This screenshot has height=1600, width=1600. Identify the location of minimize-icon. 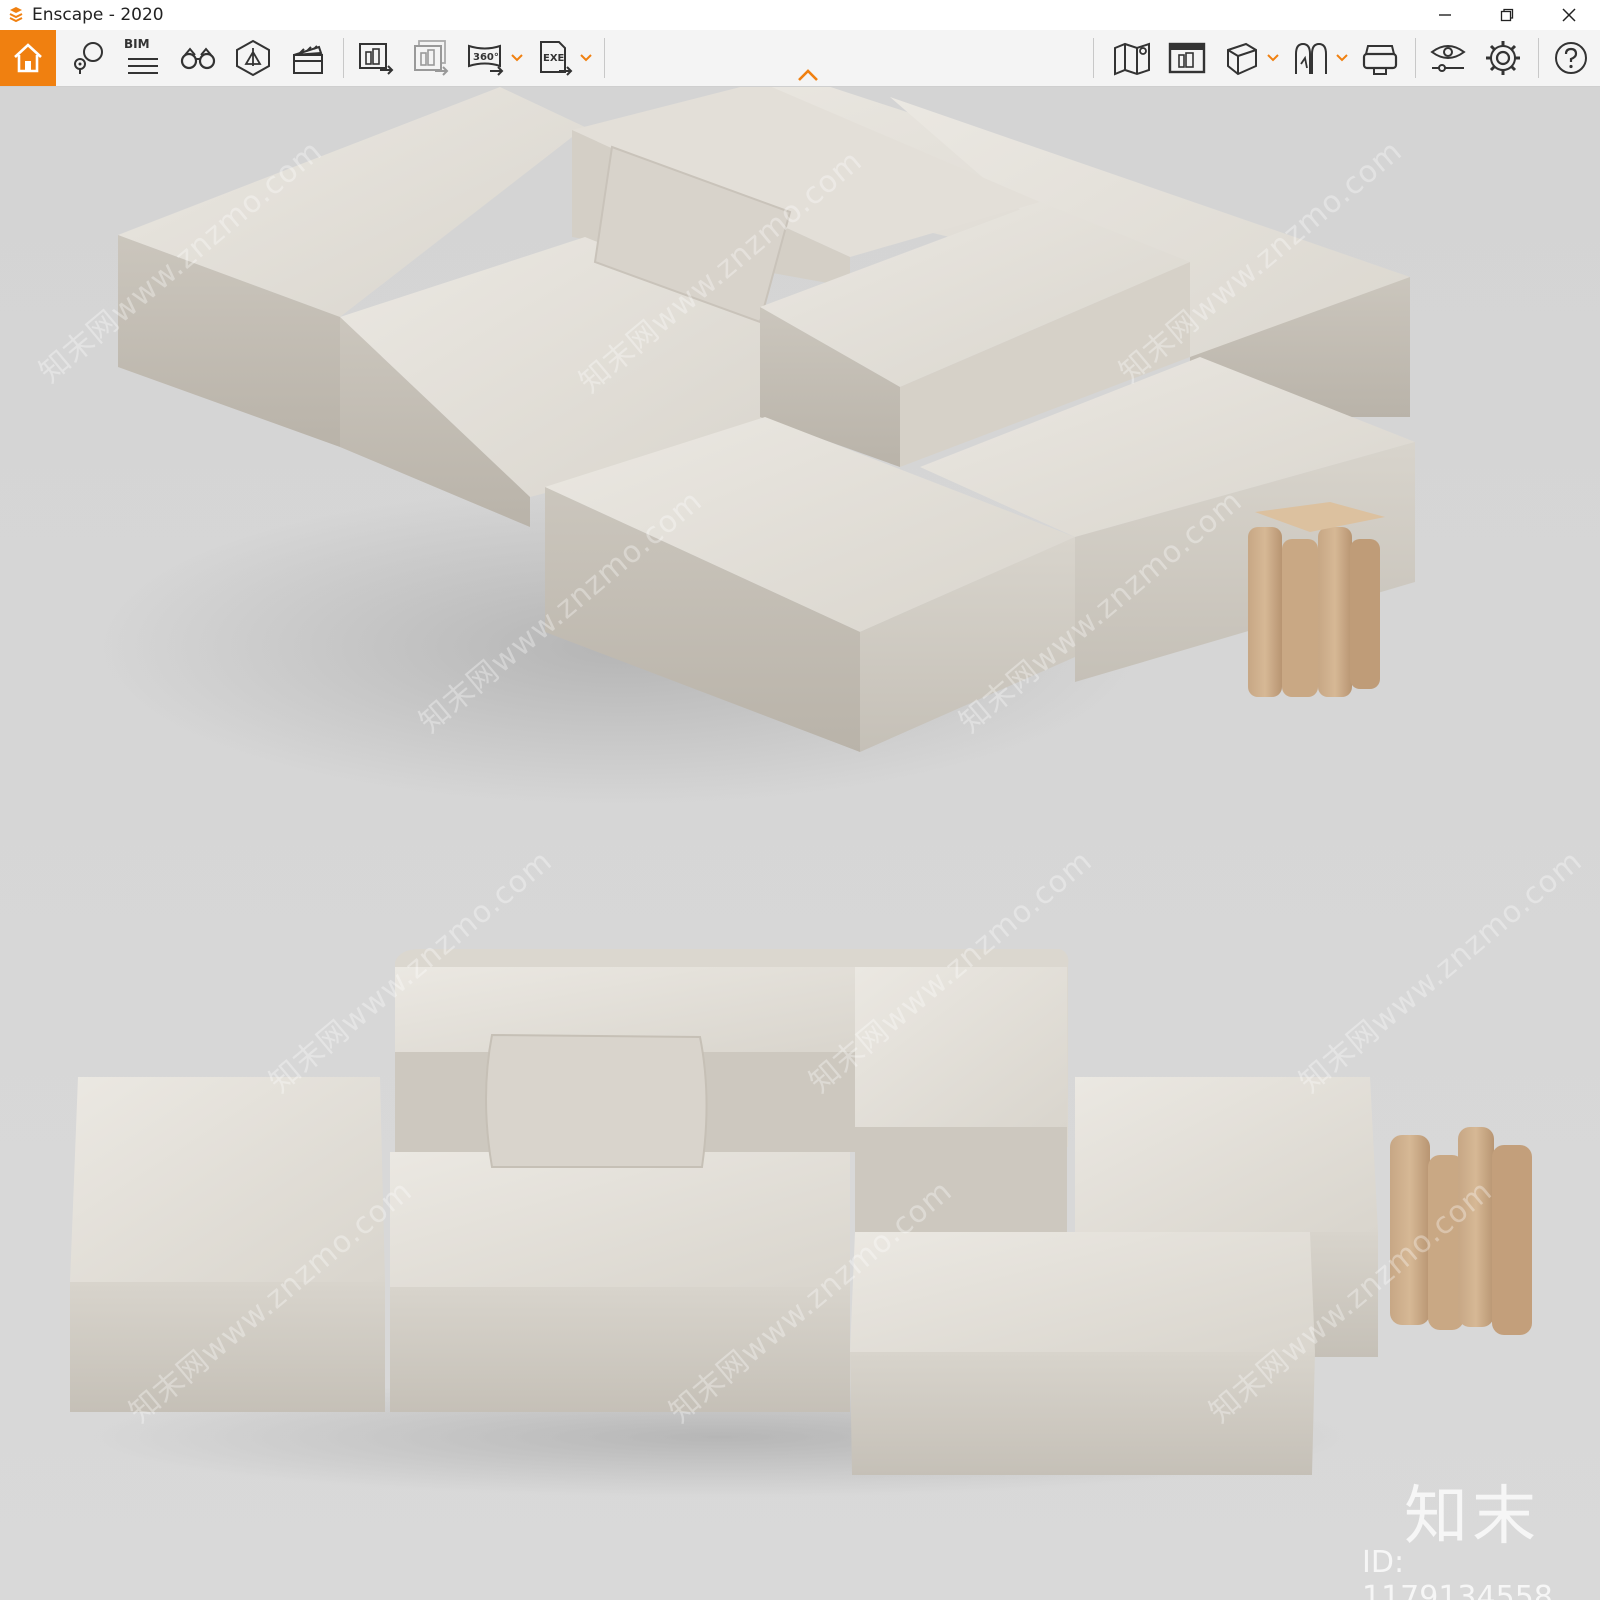
(1445, 15).